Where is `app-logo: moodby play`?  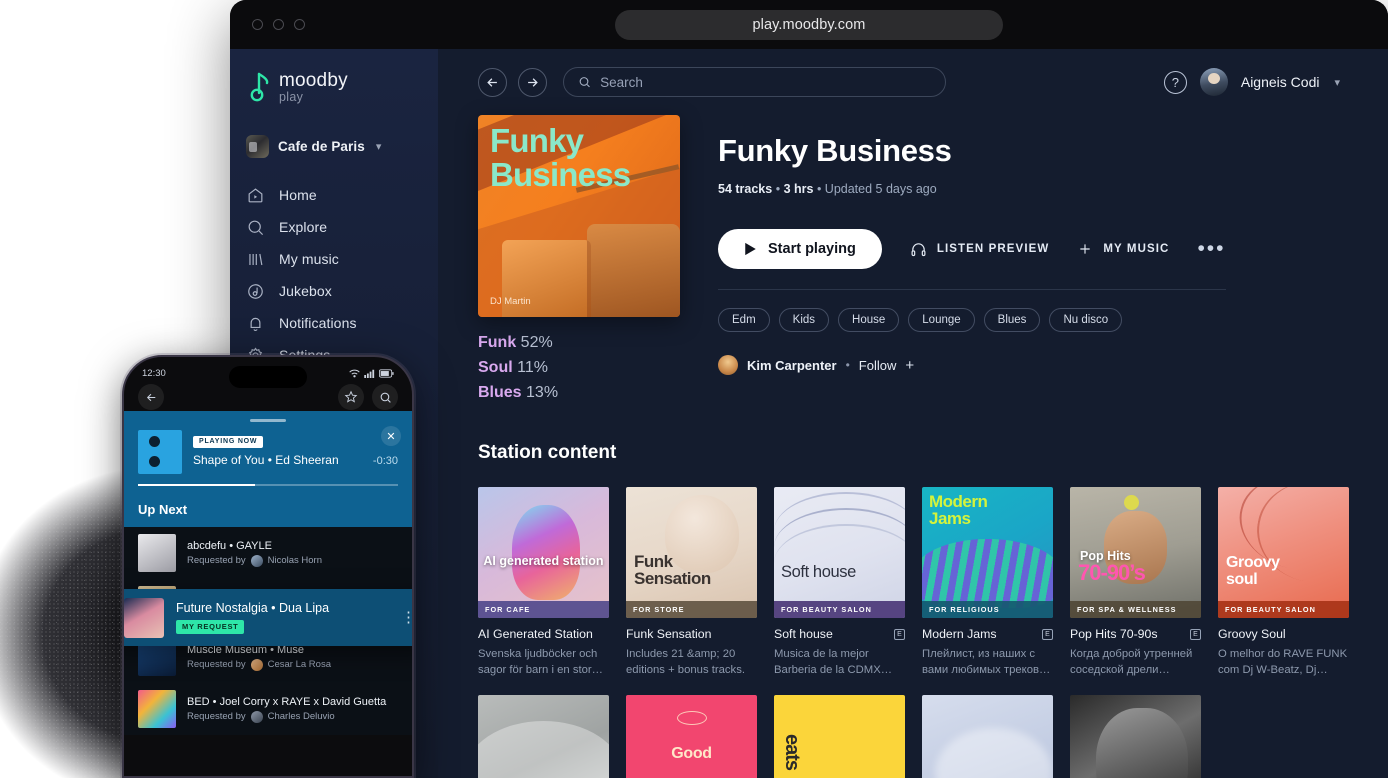 app-logo: moodby play is located at coordinates (334, 87).